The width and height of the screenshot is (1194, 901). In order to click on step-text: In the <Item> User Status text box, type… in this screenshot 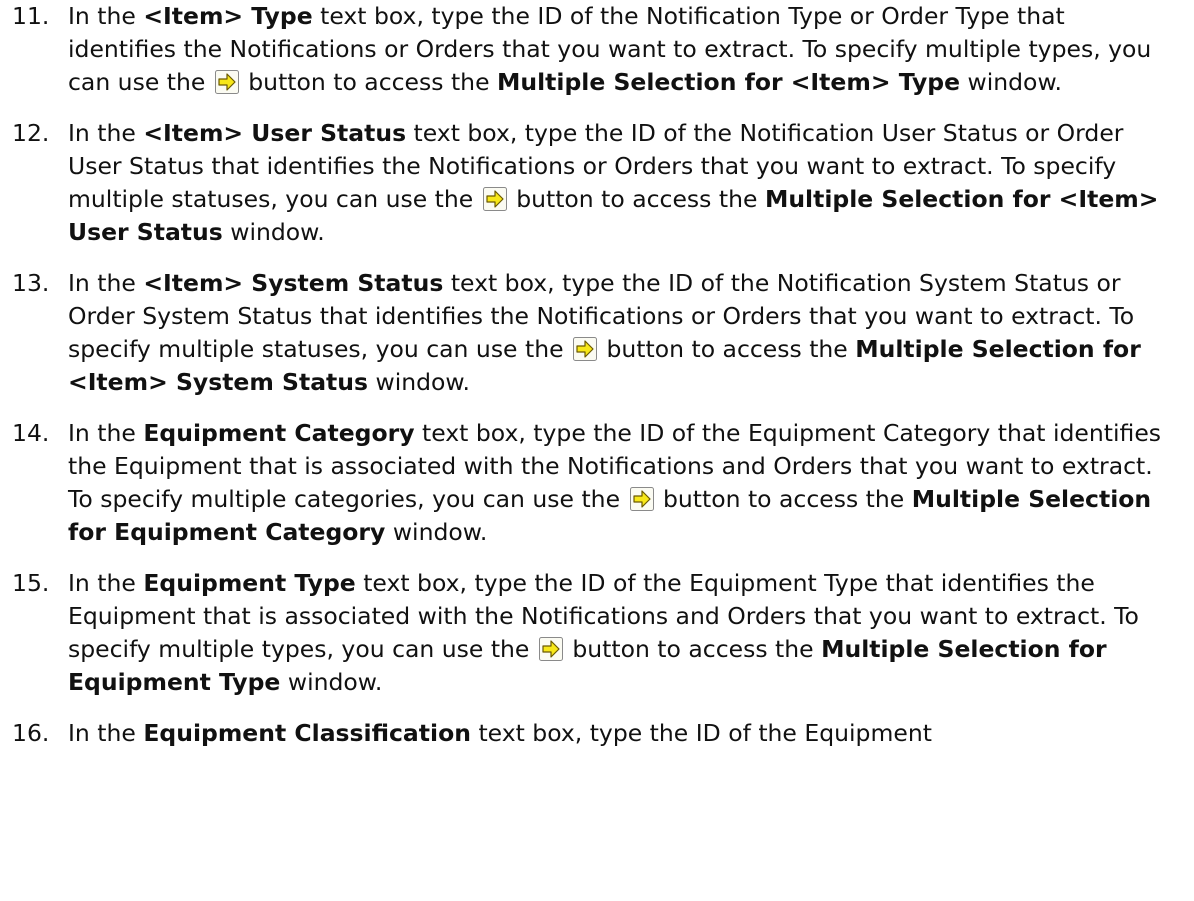, I will do `click(613, 182)`.